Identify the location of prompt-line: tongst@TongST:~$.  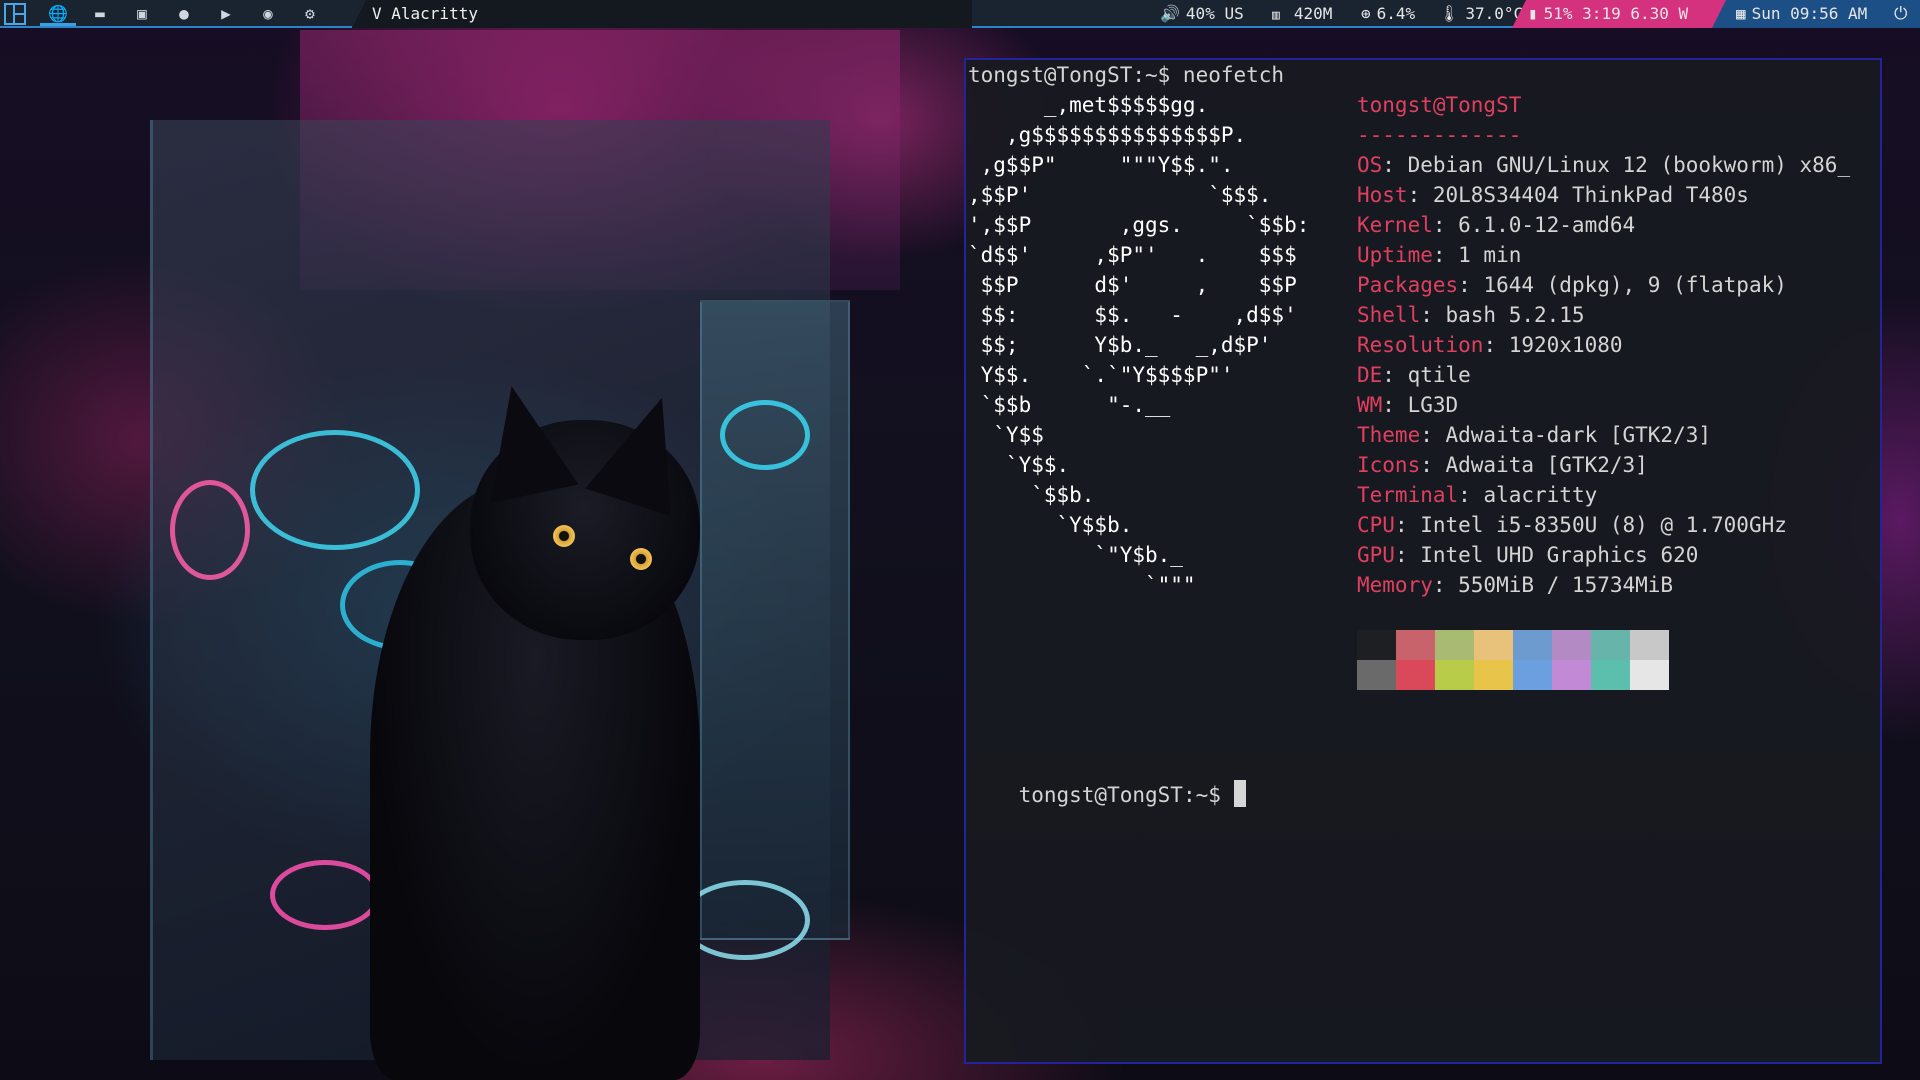
(1107, 795).